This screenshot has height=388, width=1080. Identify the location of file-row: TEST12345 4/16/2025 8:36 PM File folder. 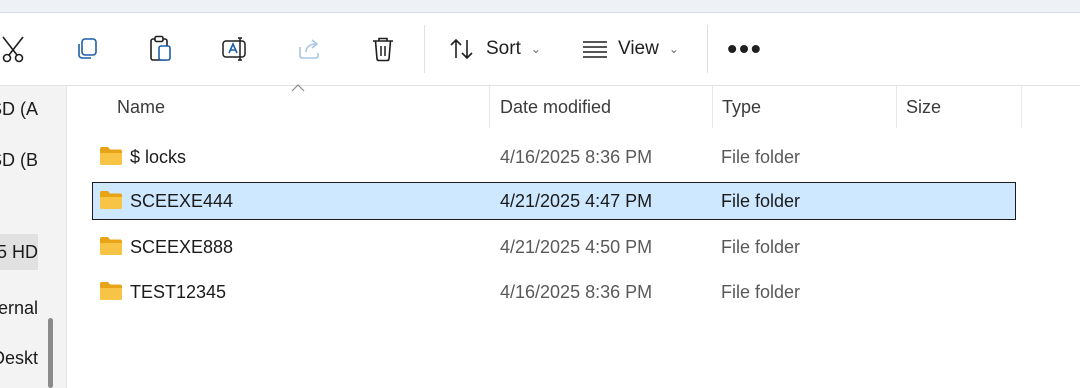
(554, 292).